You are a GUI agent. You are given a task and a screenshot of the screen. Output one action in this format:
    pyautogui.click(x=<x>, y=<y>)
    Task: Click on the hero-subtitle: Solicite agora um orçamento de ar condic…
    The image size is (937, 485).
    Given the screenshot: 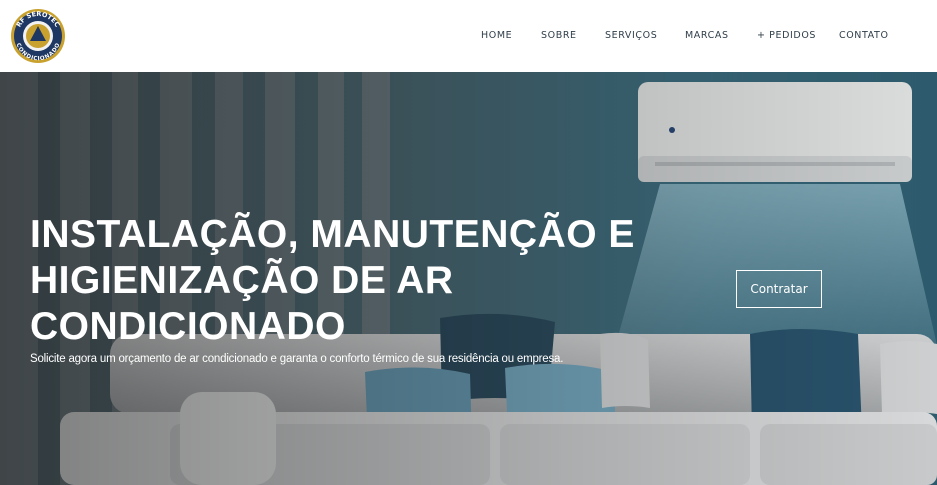 What is the action you would take?
    pyautogui.click(x=297, y=359)
    